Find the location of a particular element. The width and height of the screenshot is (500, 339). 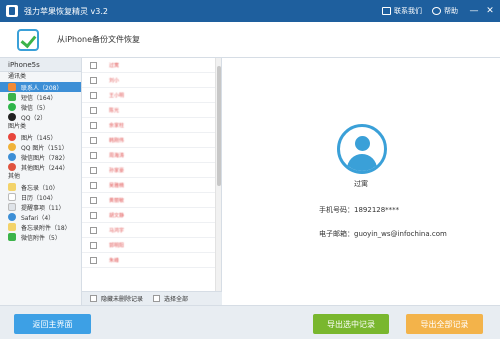

other-photos-icon is located at coordinates (12, 167).